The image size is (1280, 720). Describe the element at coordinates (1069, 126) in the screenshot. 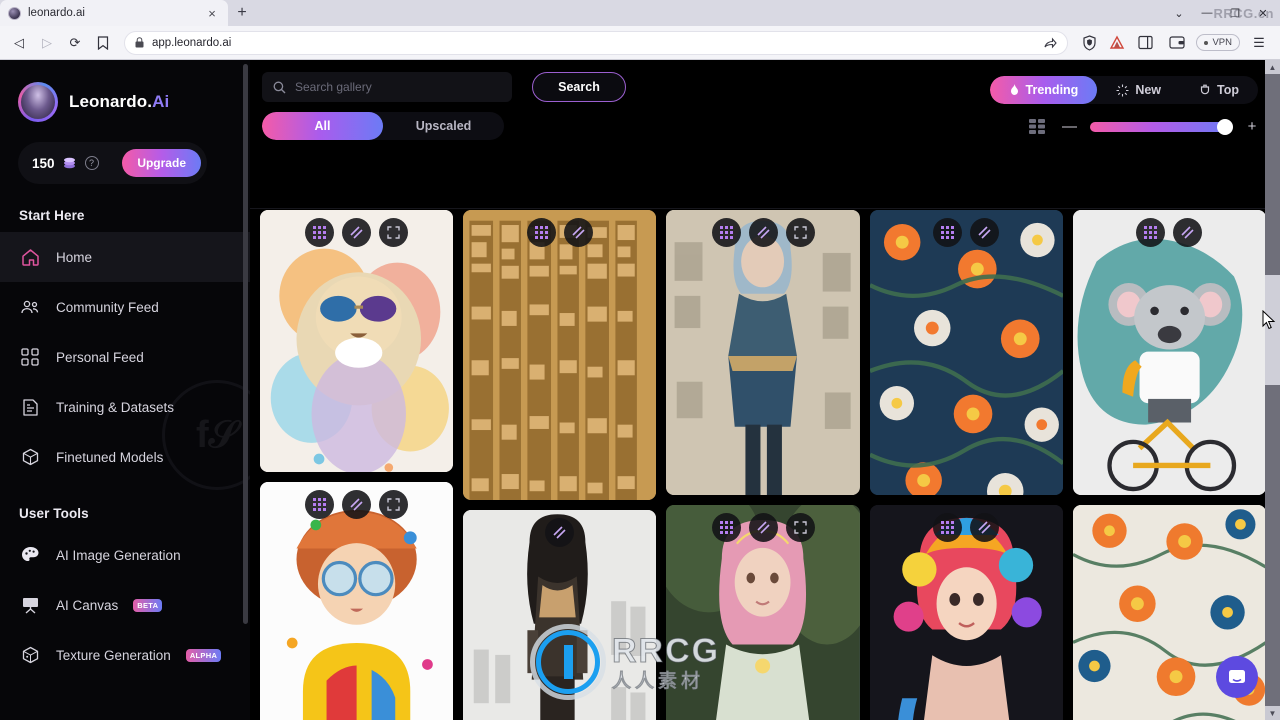

I see `zoom-out-button: —` at that location.